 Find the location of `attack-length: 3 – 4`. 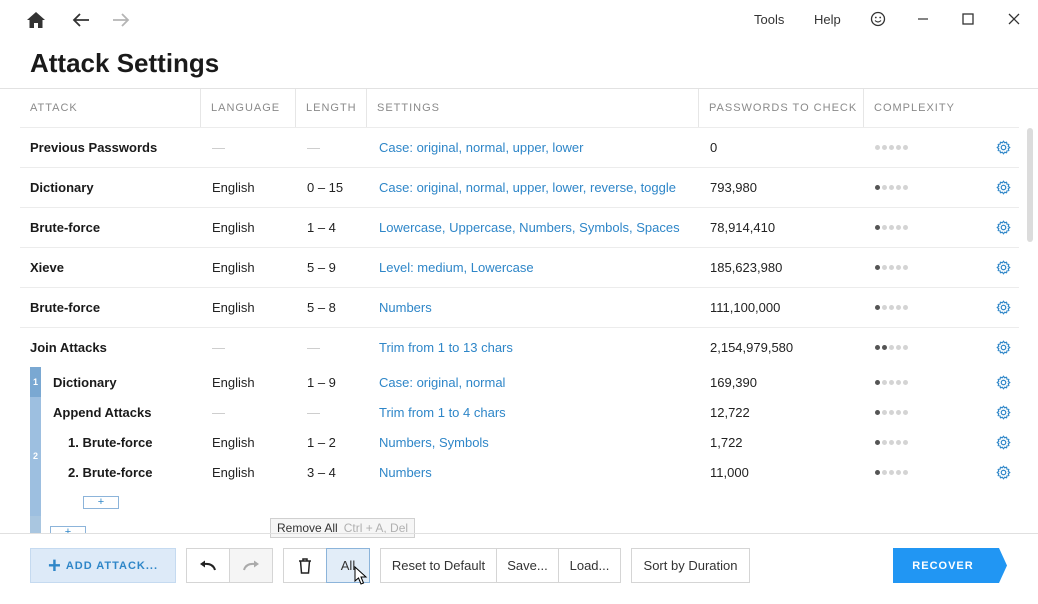

attack-length: 3 – 4 is located at coordinates (321, 472).